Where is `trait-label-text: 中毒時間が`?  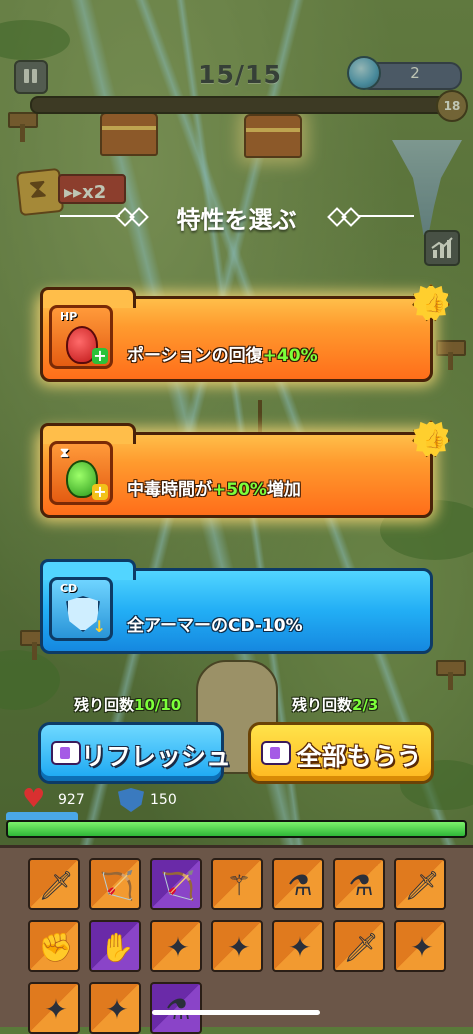 trait-label-text: 中毒時間が is located at coordinates (169, 490).